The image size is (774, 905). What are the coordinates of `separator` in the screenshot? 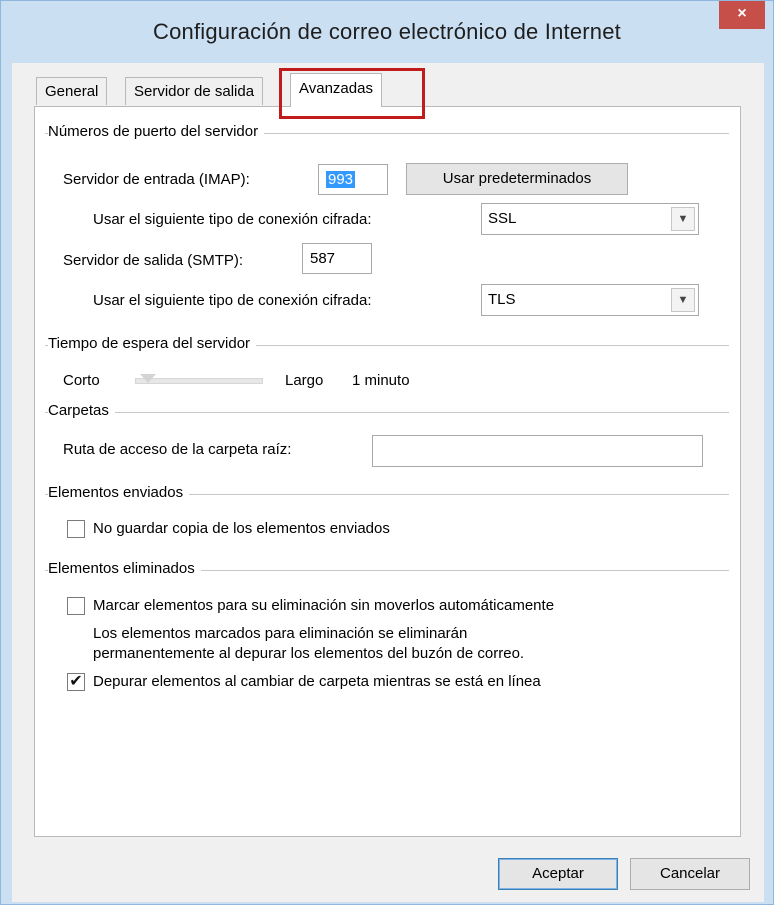 It's located at (387, 412).